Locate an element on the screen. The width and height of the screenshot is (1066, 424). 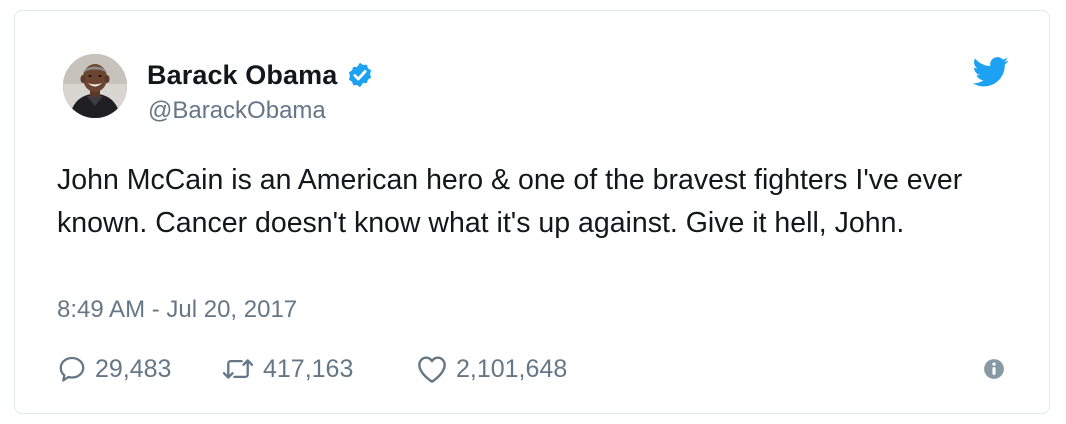
avatar is located at coordinates (95, 86).